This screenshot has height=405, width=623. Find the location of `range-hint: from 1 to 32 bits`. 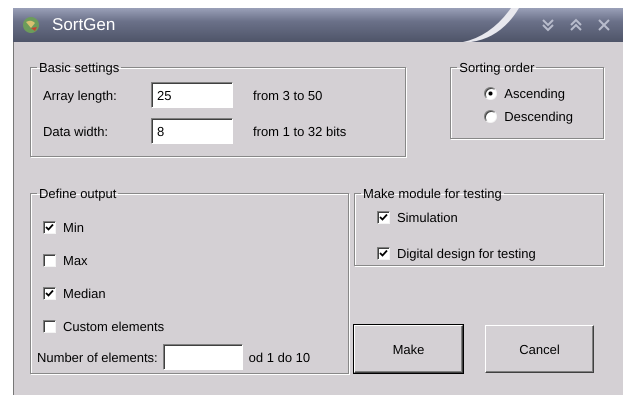

range-hint: from 1 to 32 bits is located at coordinates (299, 131).